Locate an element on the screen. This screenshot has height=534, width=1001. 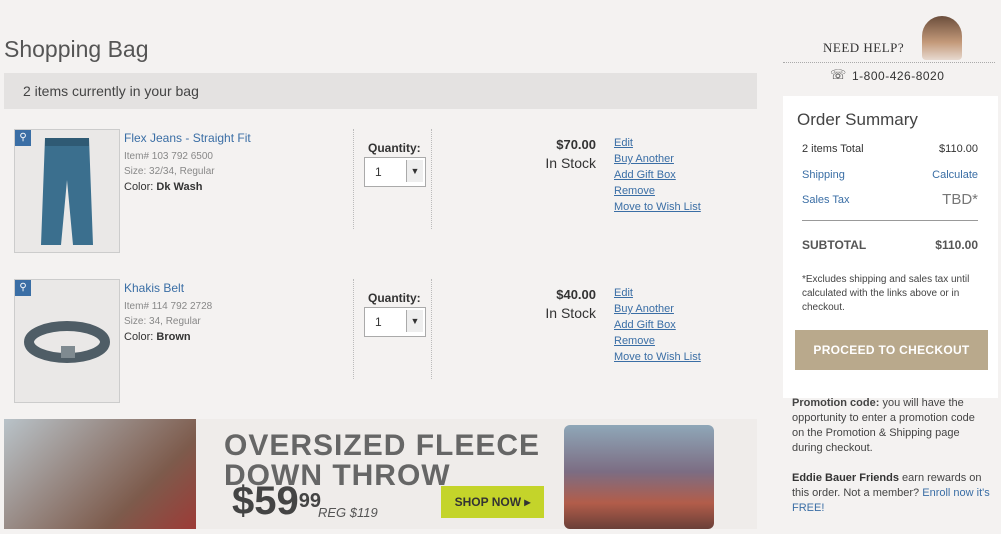
summary-row-subtotal: SUBTOTAL $110.00 is located at coordinates (890, 245).